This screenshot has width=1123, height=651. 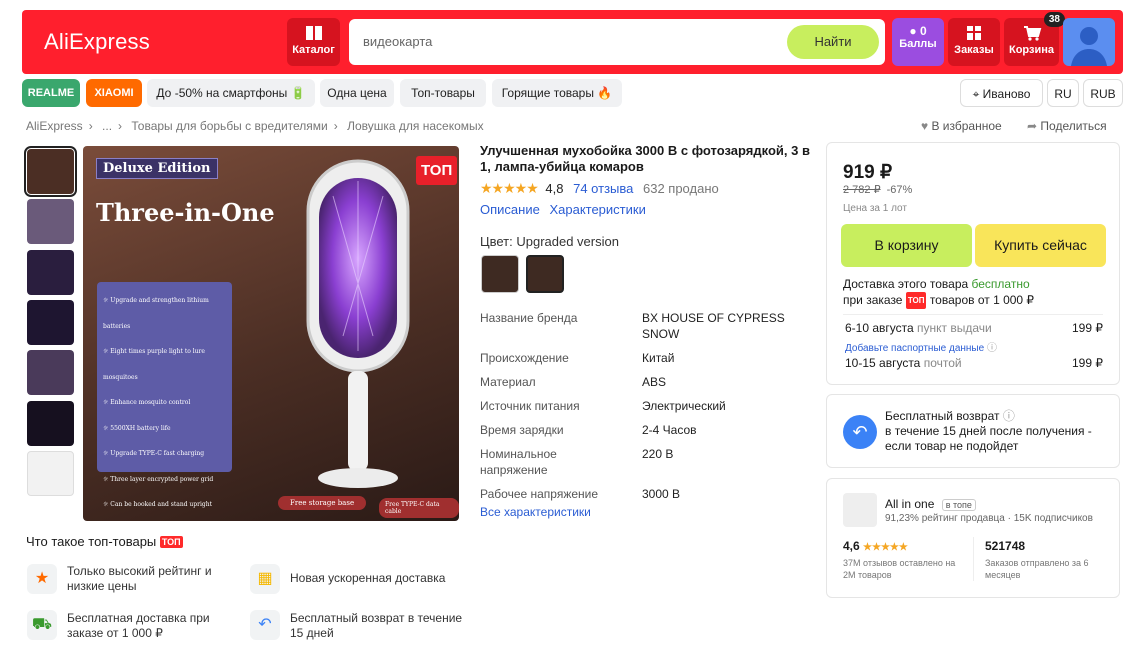 I want to click on city-label: Иваново, so click(x=1006, y=94).